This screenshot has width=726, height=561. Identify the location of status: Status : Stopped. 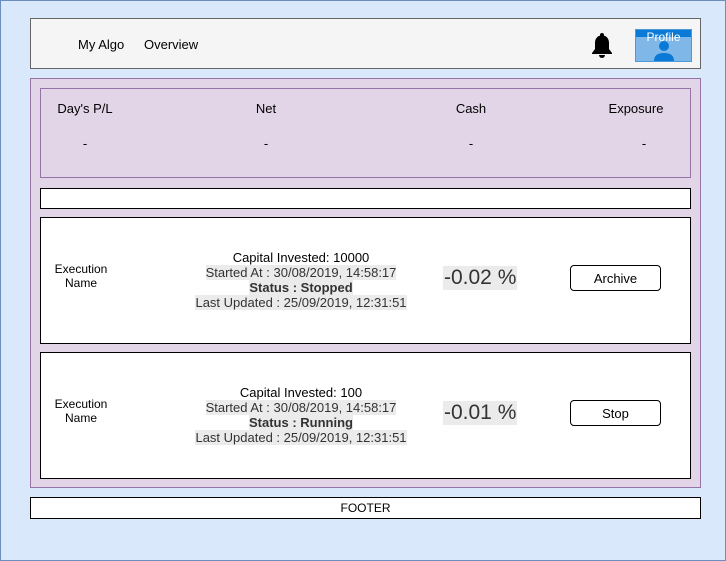
(301, 287).